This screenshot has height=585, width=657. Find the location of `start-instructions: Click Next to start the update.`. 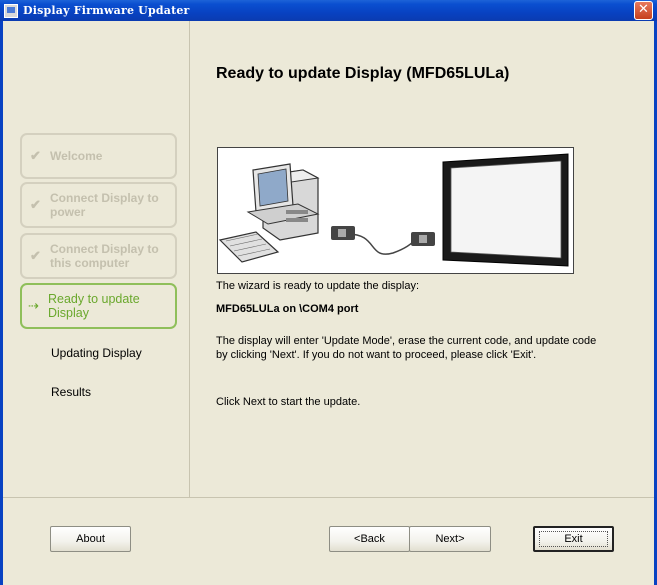

start-instructions: Click Next to start the update. is located at coordinates (288, 402).